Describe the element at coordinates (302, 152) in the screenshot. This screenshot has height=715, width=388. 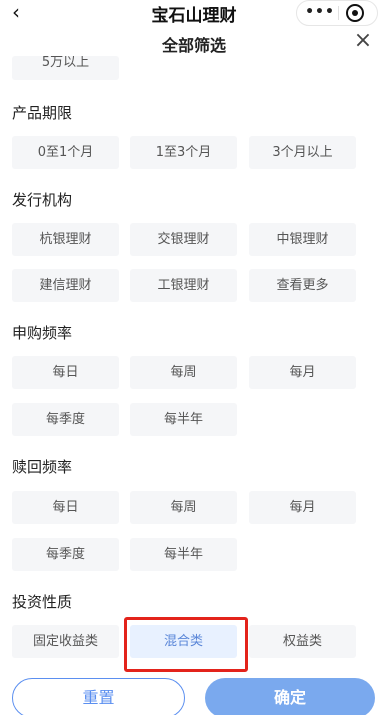
I see `chip-term-3m-plus: 3个月以上` at that location.